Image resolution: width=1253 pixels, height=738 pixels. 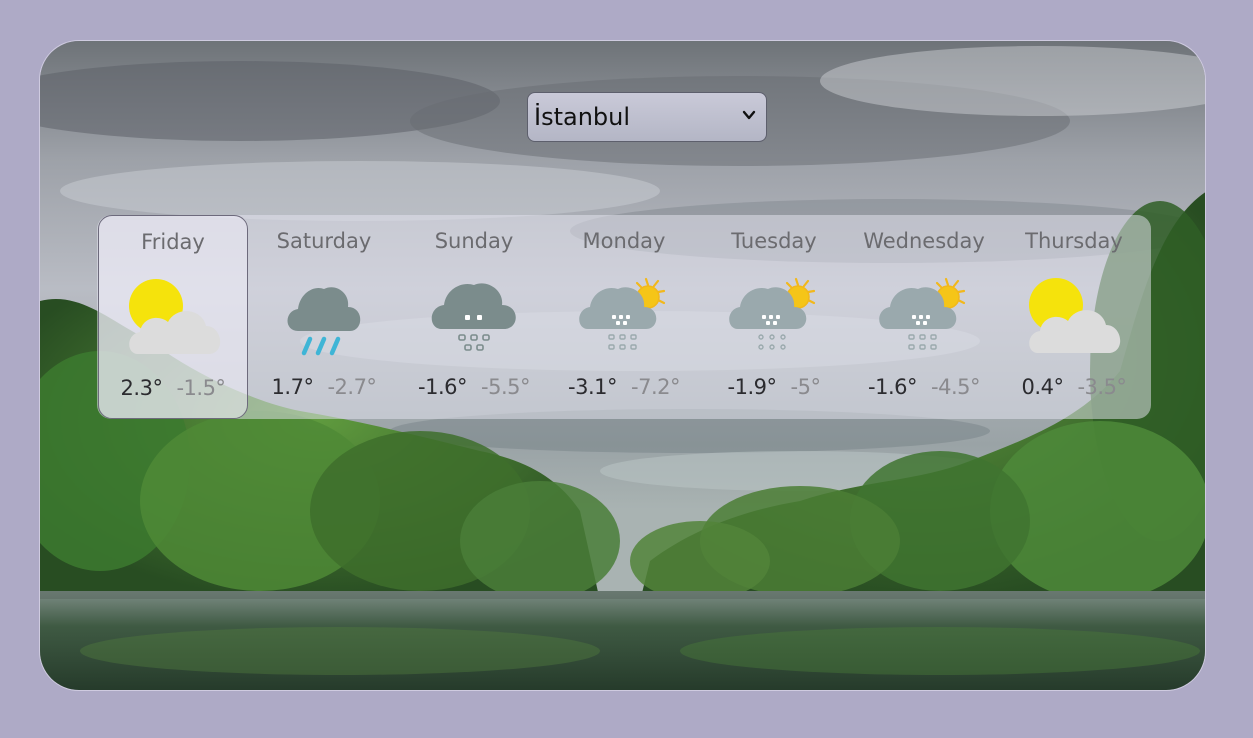 I want to click on temp-low: -4.5°, so click(x=955, y=387).